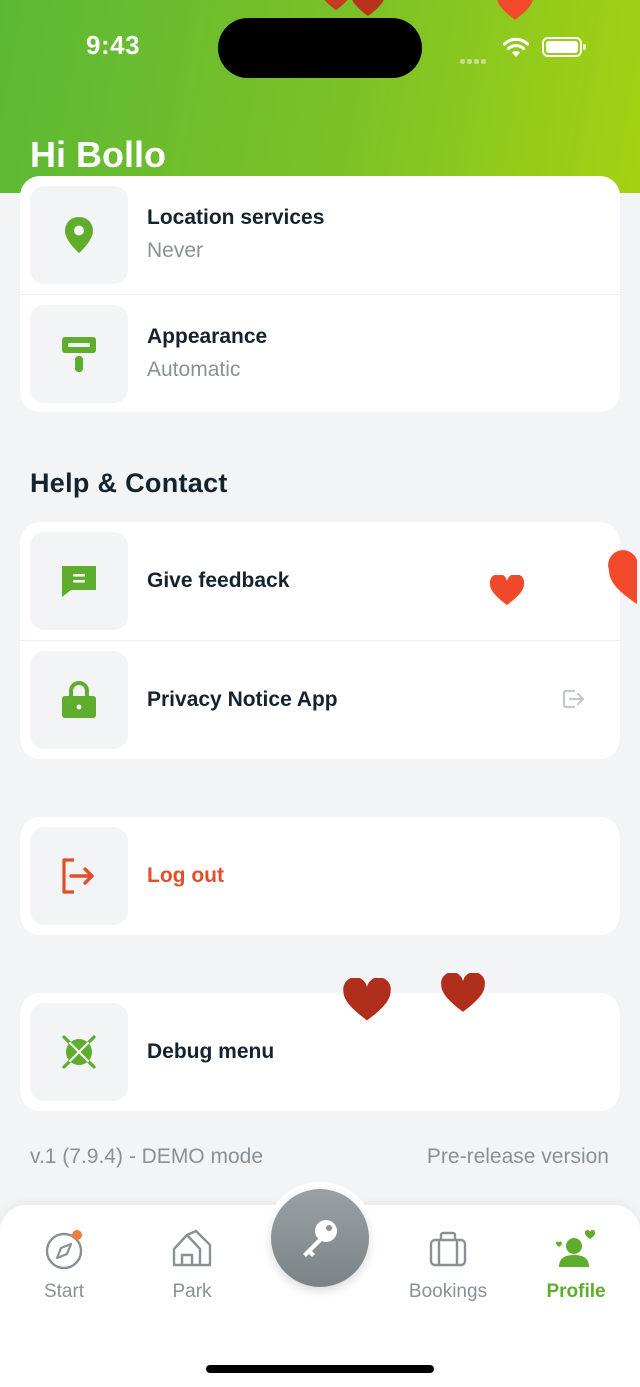  I want to click on lock-icon, so click(79, 700).